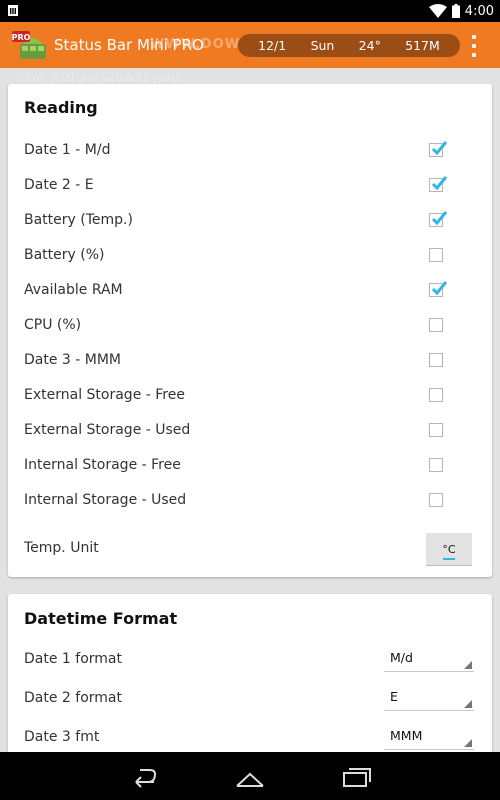 The width and height of the screenshot is (500, 800). Describe the element at coordinates (73, 359) in the screenshot. I see `reading-label: Date 3 - MMM` at that location.